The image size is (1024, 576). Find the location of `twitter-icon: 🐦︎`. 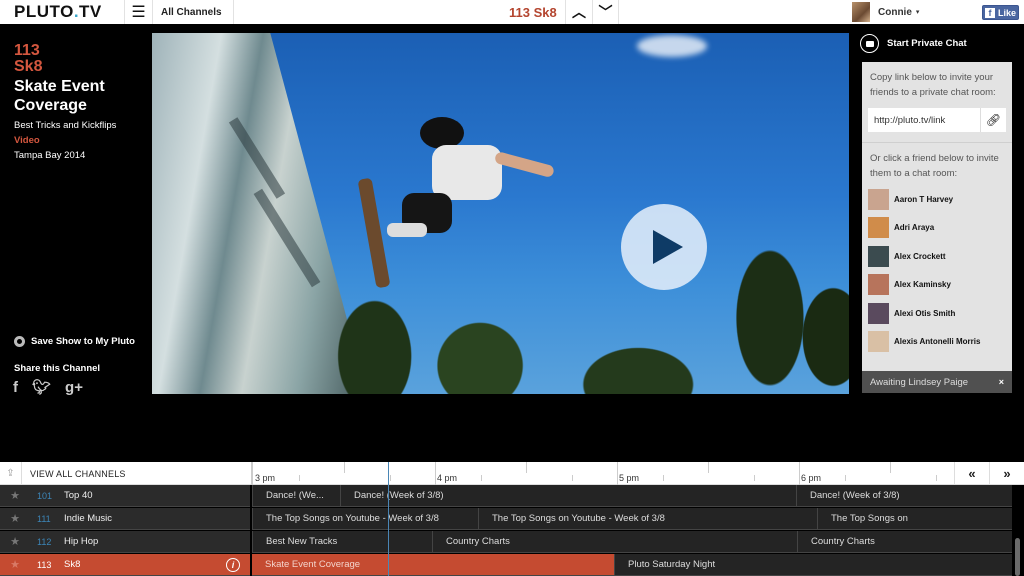

twitter-icon: 🐦︎ is located at coordinates (41, 387).